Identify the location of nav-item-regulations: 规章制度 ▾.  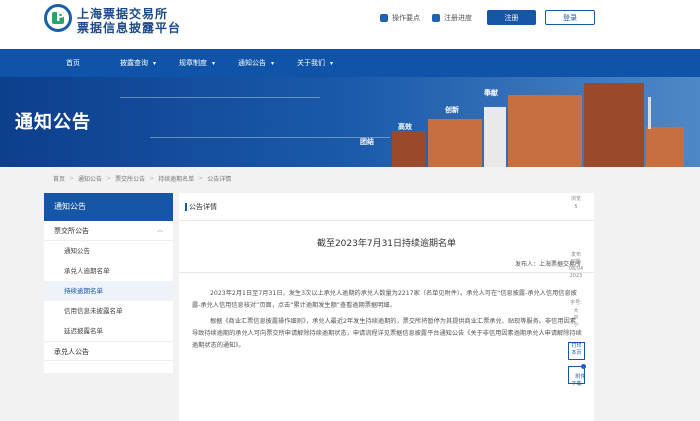
(197, 63).